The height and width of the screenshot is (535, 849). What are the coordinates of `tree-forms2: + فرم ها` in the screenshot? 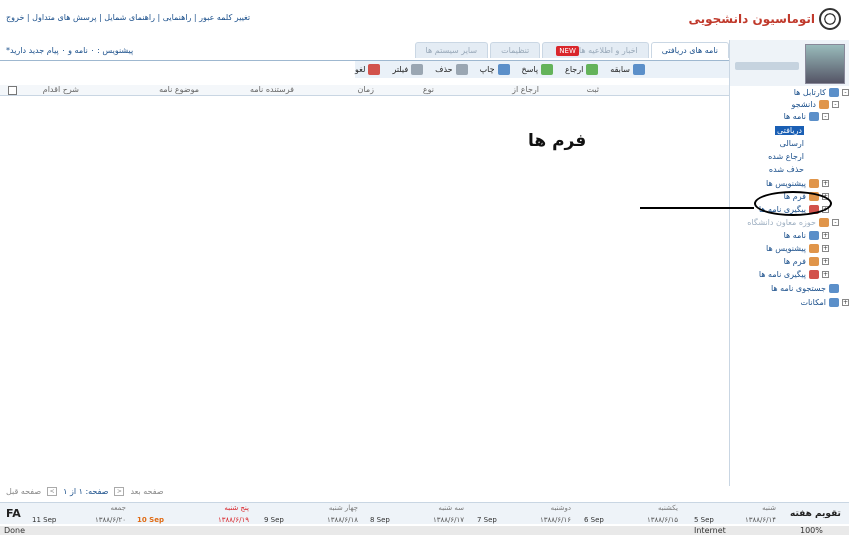 It's located at (806, 261).